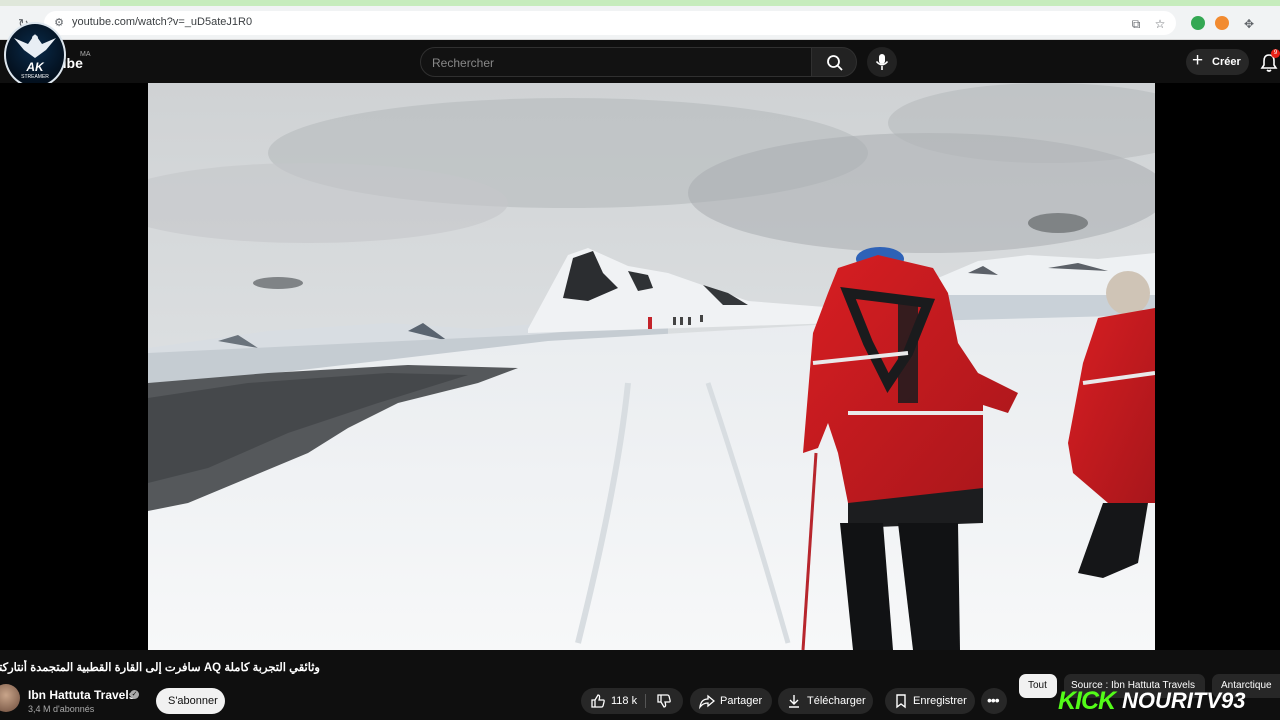 This screenshot has width=1280, height=720. What do you see at coordinates (35, 67) in the screenshot?
I see `badge-title: AK` at bounding box center [35, 67].